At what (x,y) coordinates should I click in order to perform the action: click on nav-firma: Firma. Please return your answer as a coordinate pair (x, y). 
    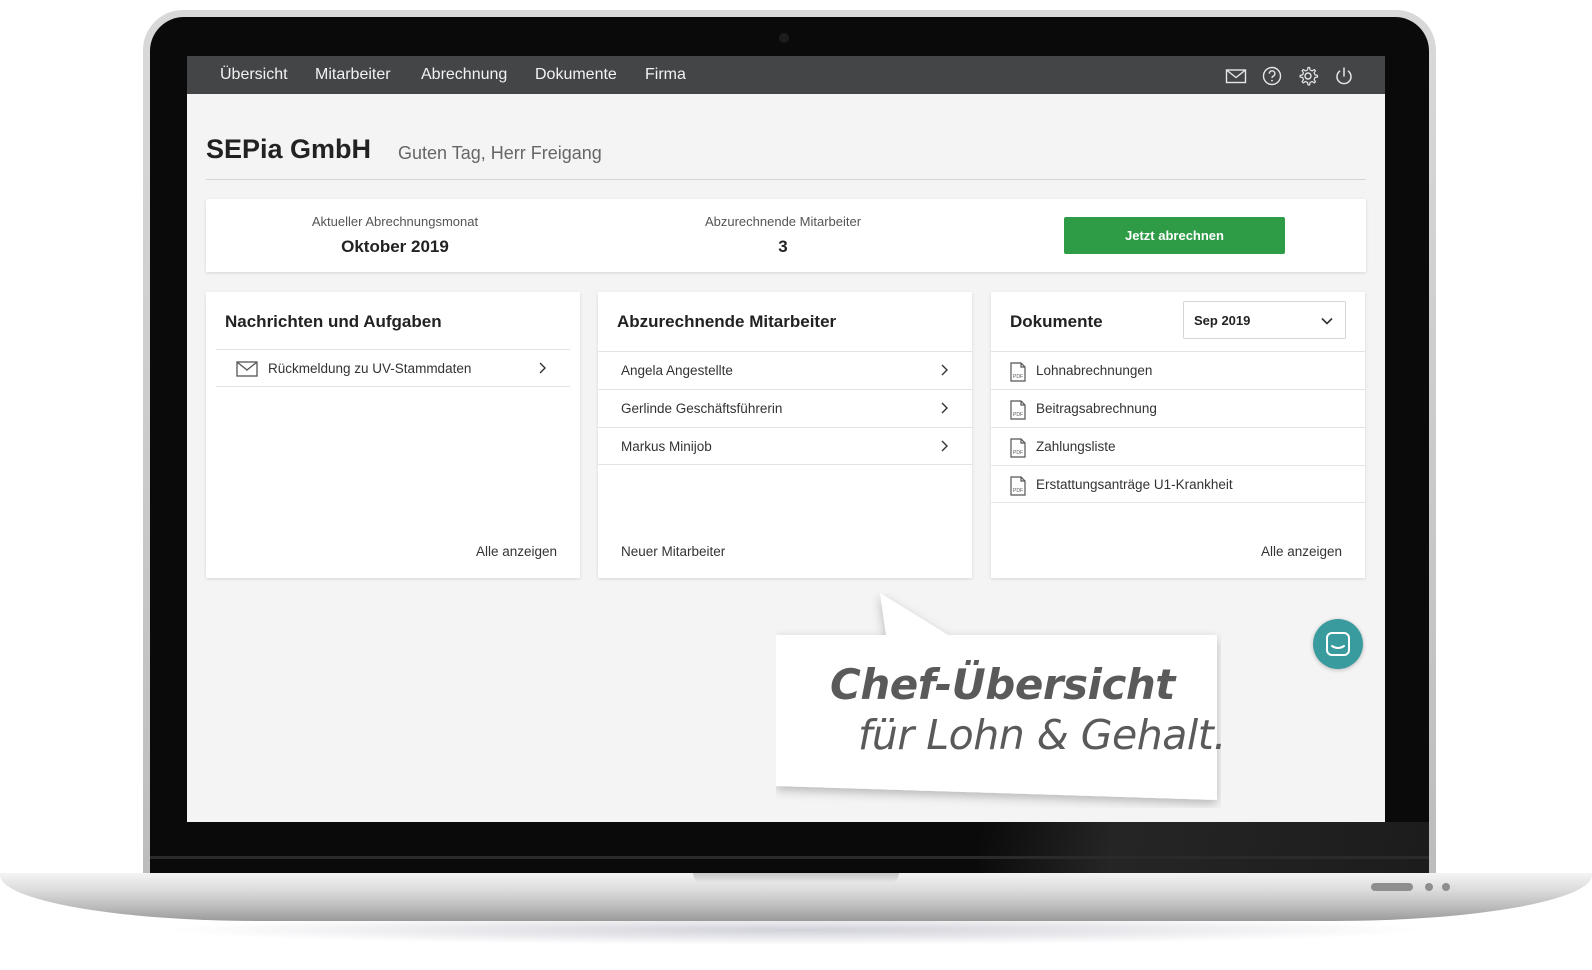
    Looking at the image, I should click on (665, 75).